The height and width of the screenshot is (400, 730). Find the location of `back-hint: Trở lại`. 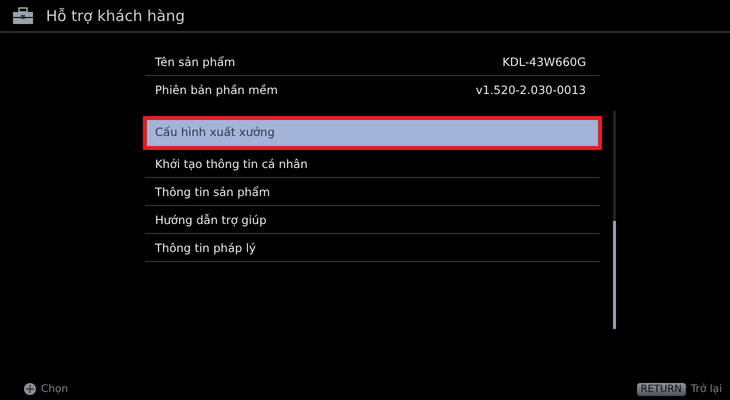

back-hint: Trở lại is located at coordinates (706, 389).